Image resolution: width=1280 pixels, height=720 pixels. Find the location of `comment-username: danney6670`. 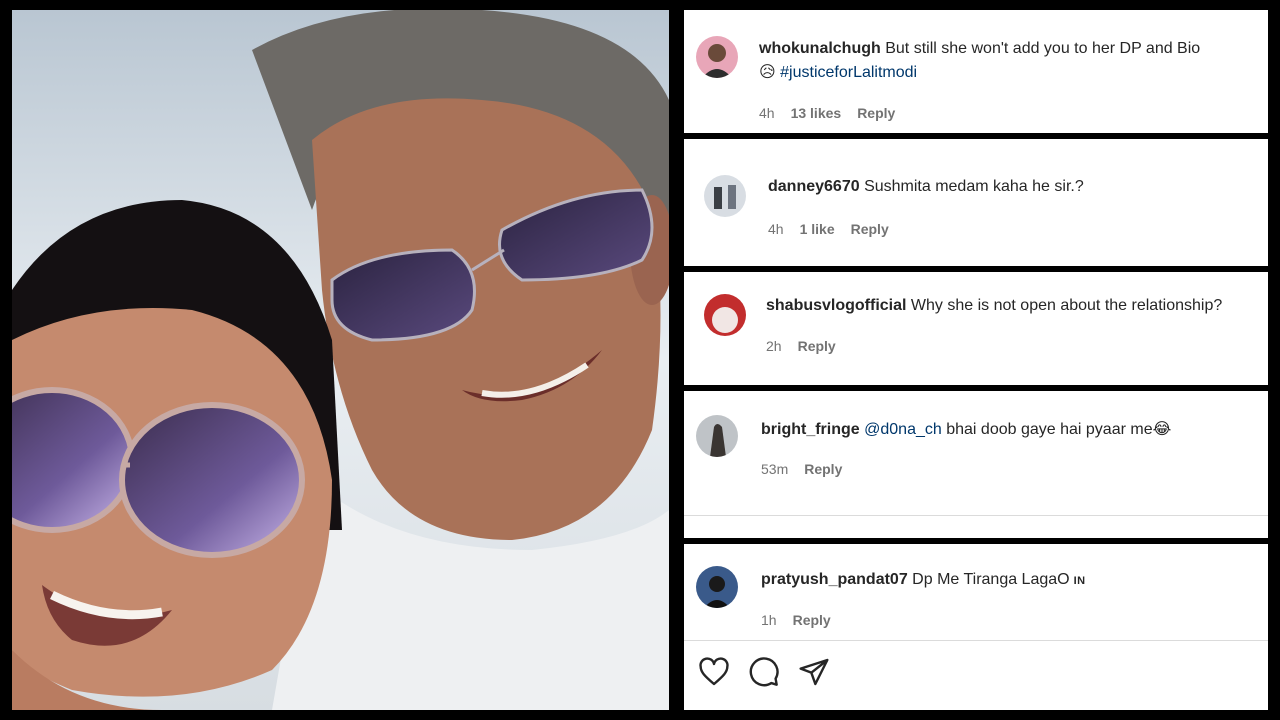

comment-username: danney6670 is located at coordinates (814, 186).